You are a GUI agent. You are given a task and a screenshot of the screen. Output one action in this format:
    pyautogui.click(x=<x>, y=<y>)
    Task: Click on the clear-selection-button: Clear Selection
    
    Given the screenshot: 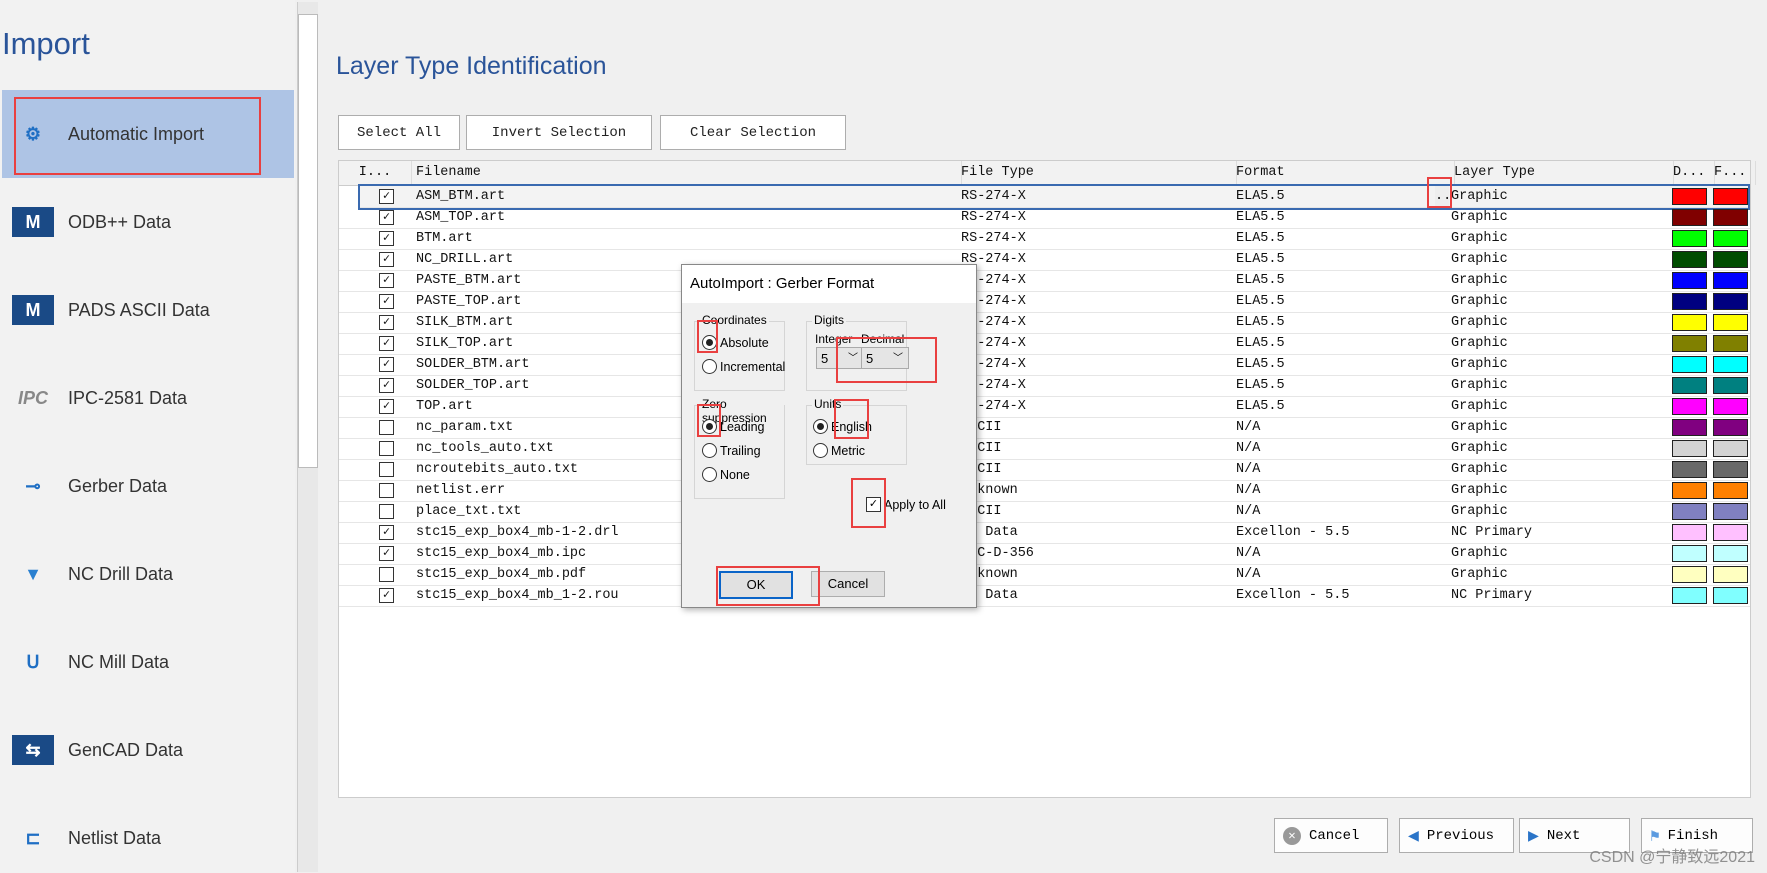 What is the action you would take?
    pyautogui.click(x=753, y=132)
    